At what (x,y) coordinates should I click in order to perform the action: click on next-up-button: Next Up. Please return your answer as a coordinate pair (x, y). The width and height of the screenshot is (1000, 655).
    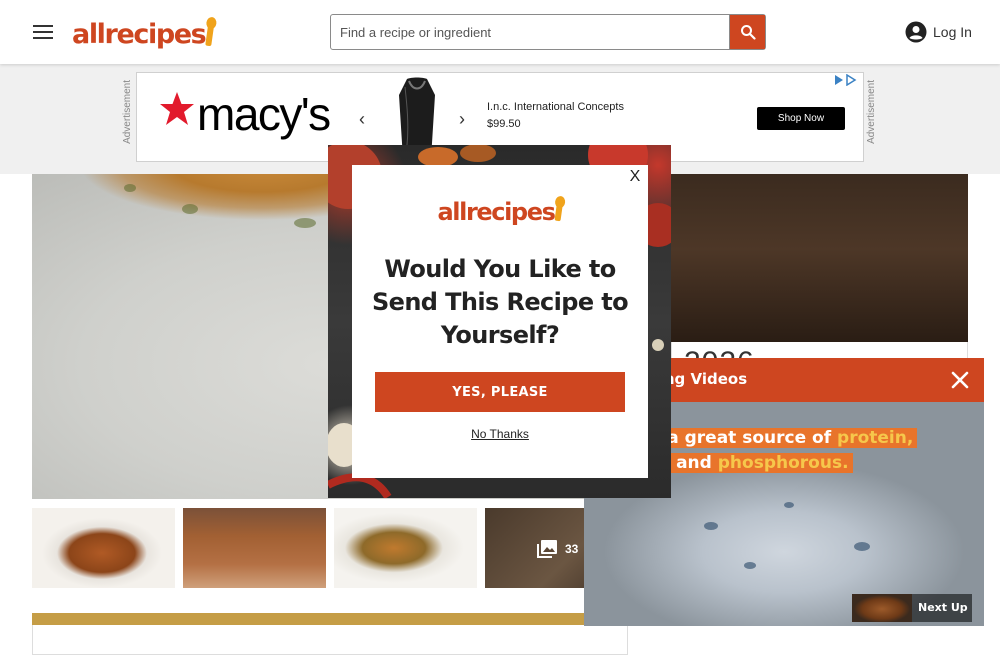
    Looking at the image, I should click on (912, 608).